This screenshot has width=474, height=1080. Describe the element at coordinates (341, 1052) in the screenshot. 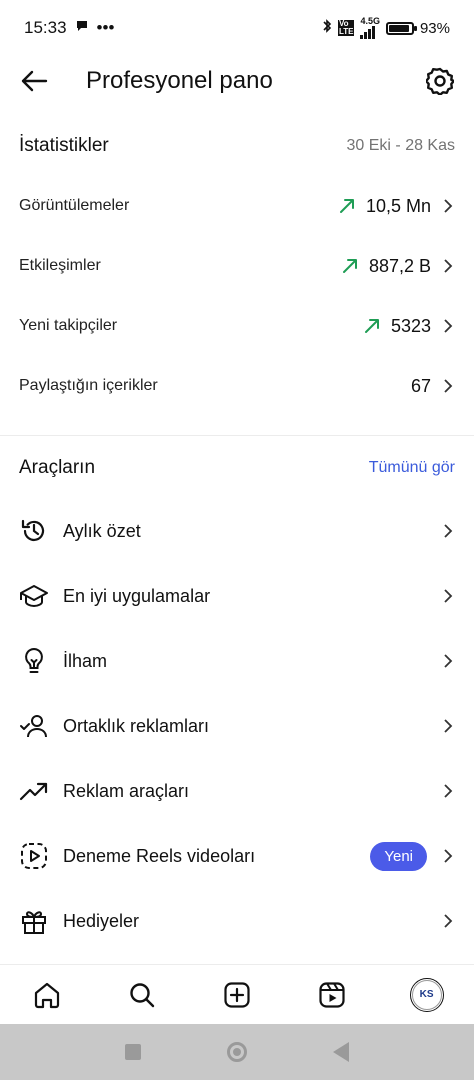

I see `back-system-button` at that location.